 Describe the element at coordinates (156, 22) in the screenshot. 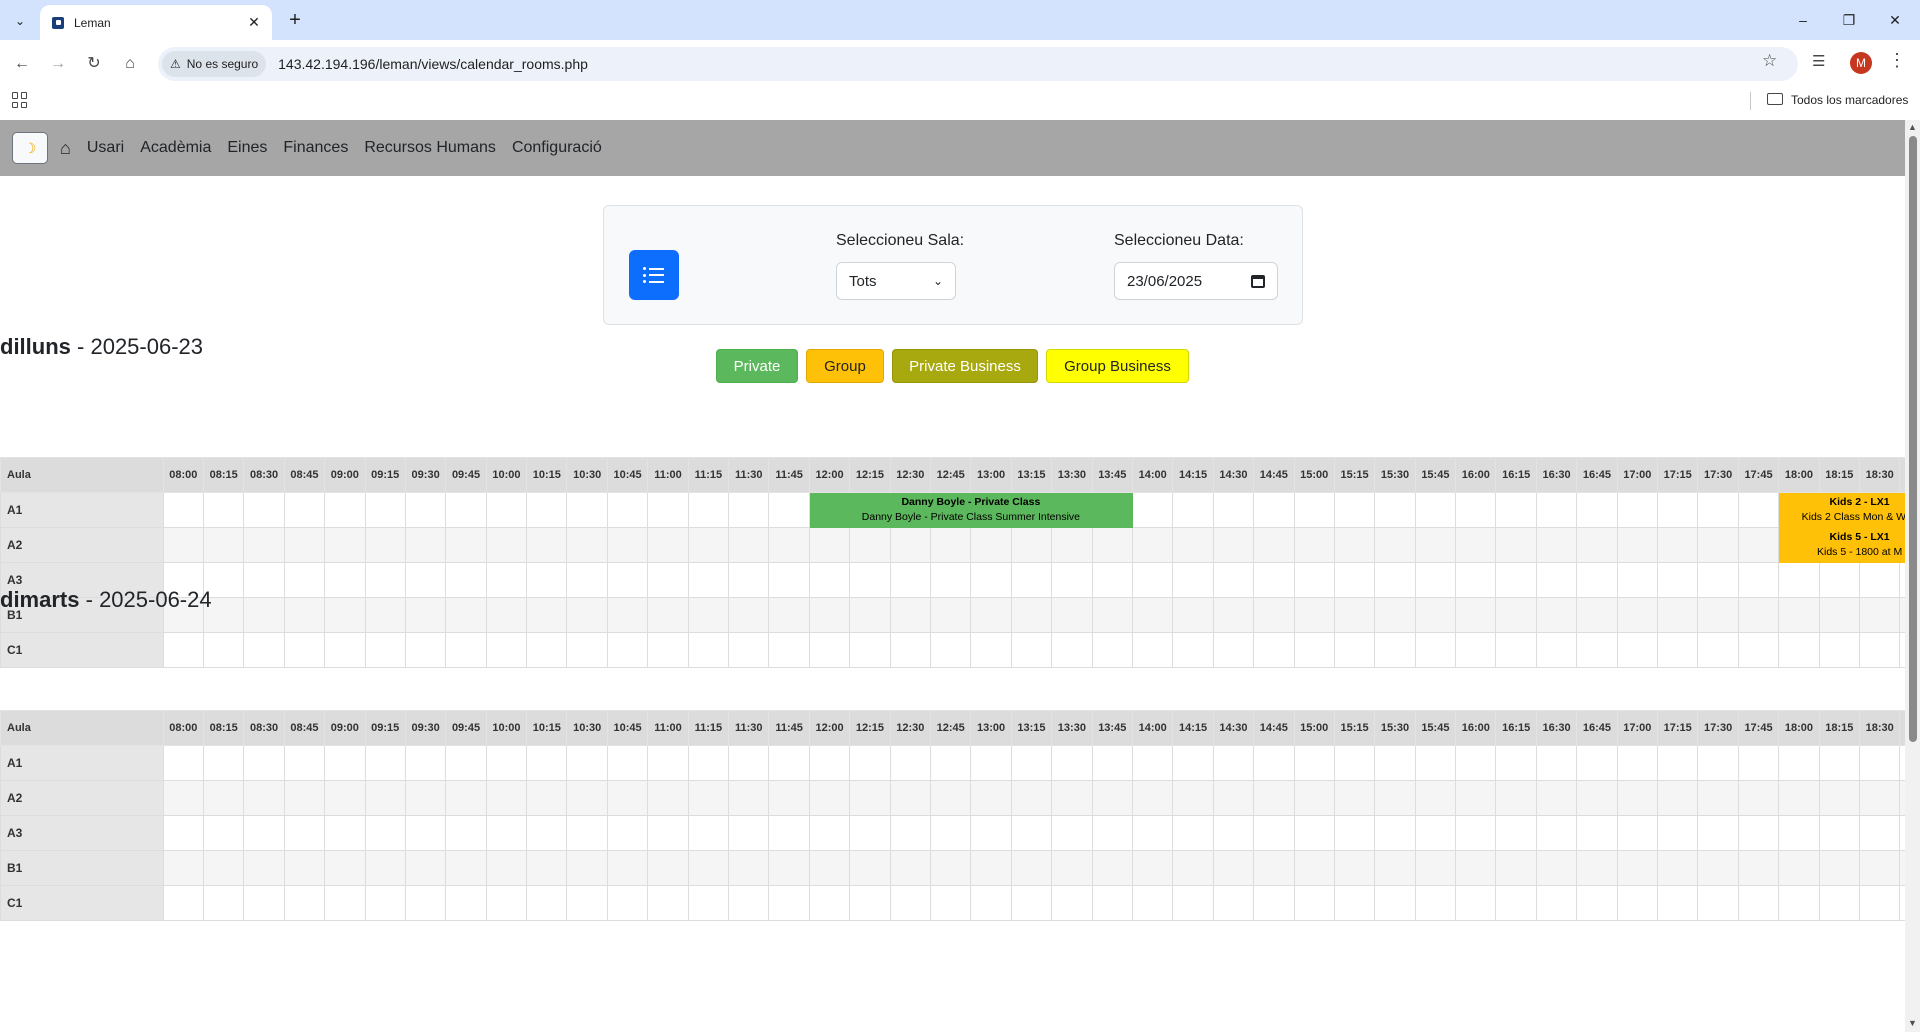

I see `browser-tab: Leman ✕` at that location.